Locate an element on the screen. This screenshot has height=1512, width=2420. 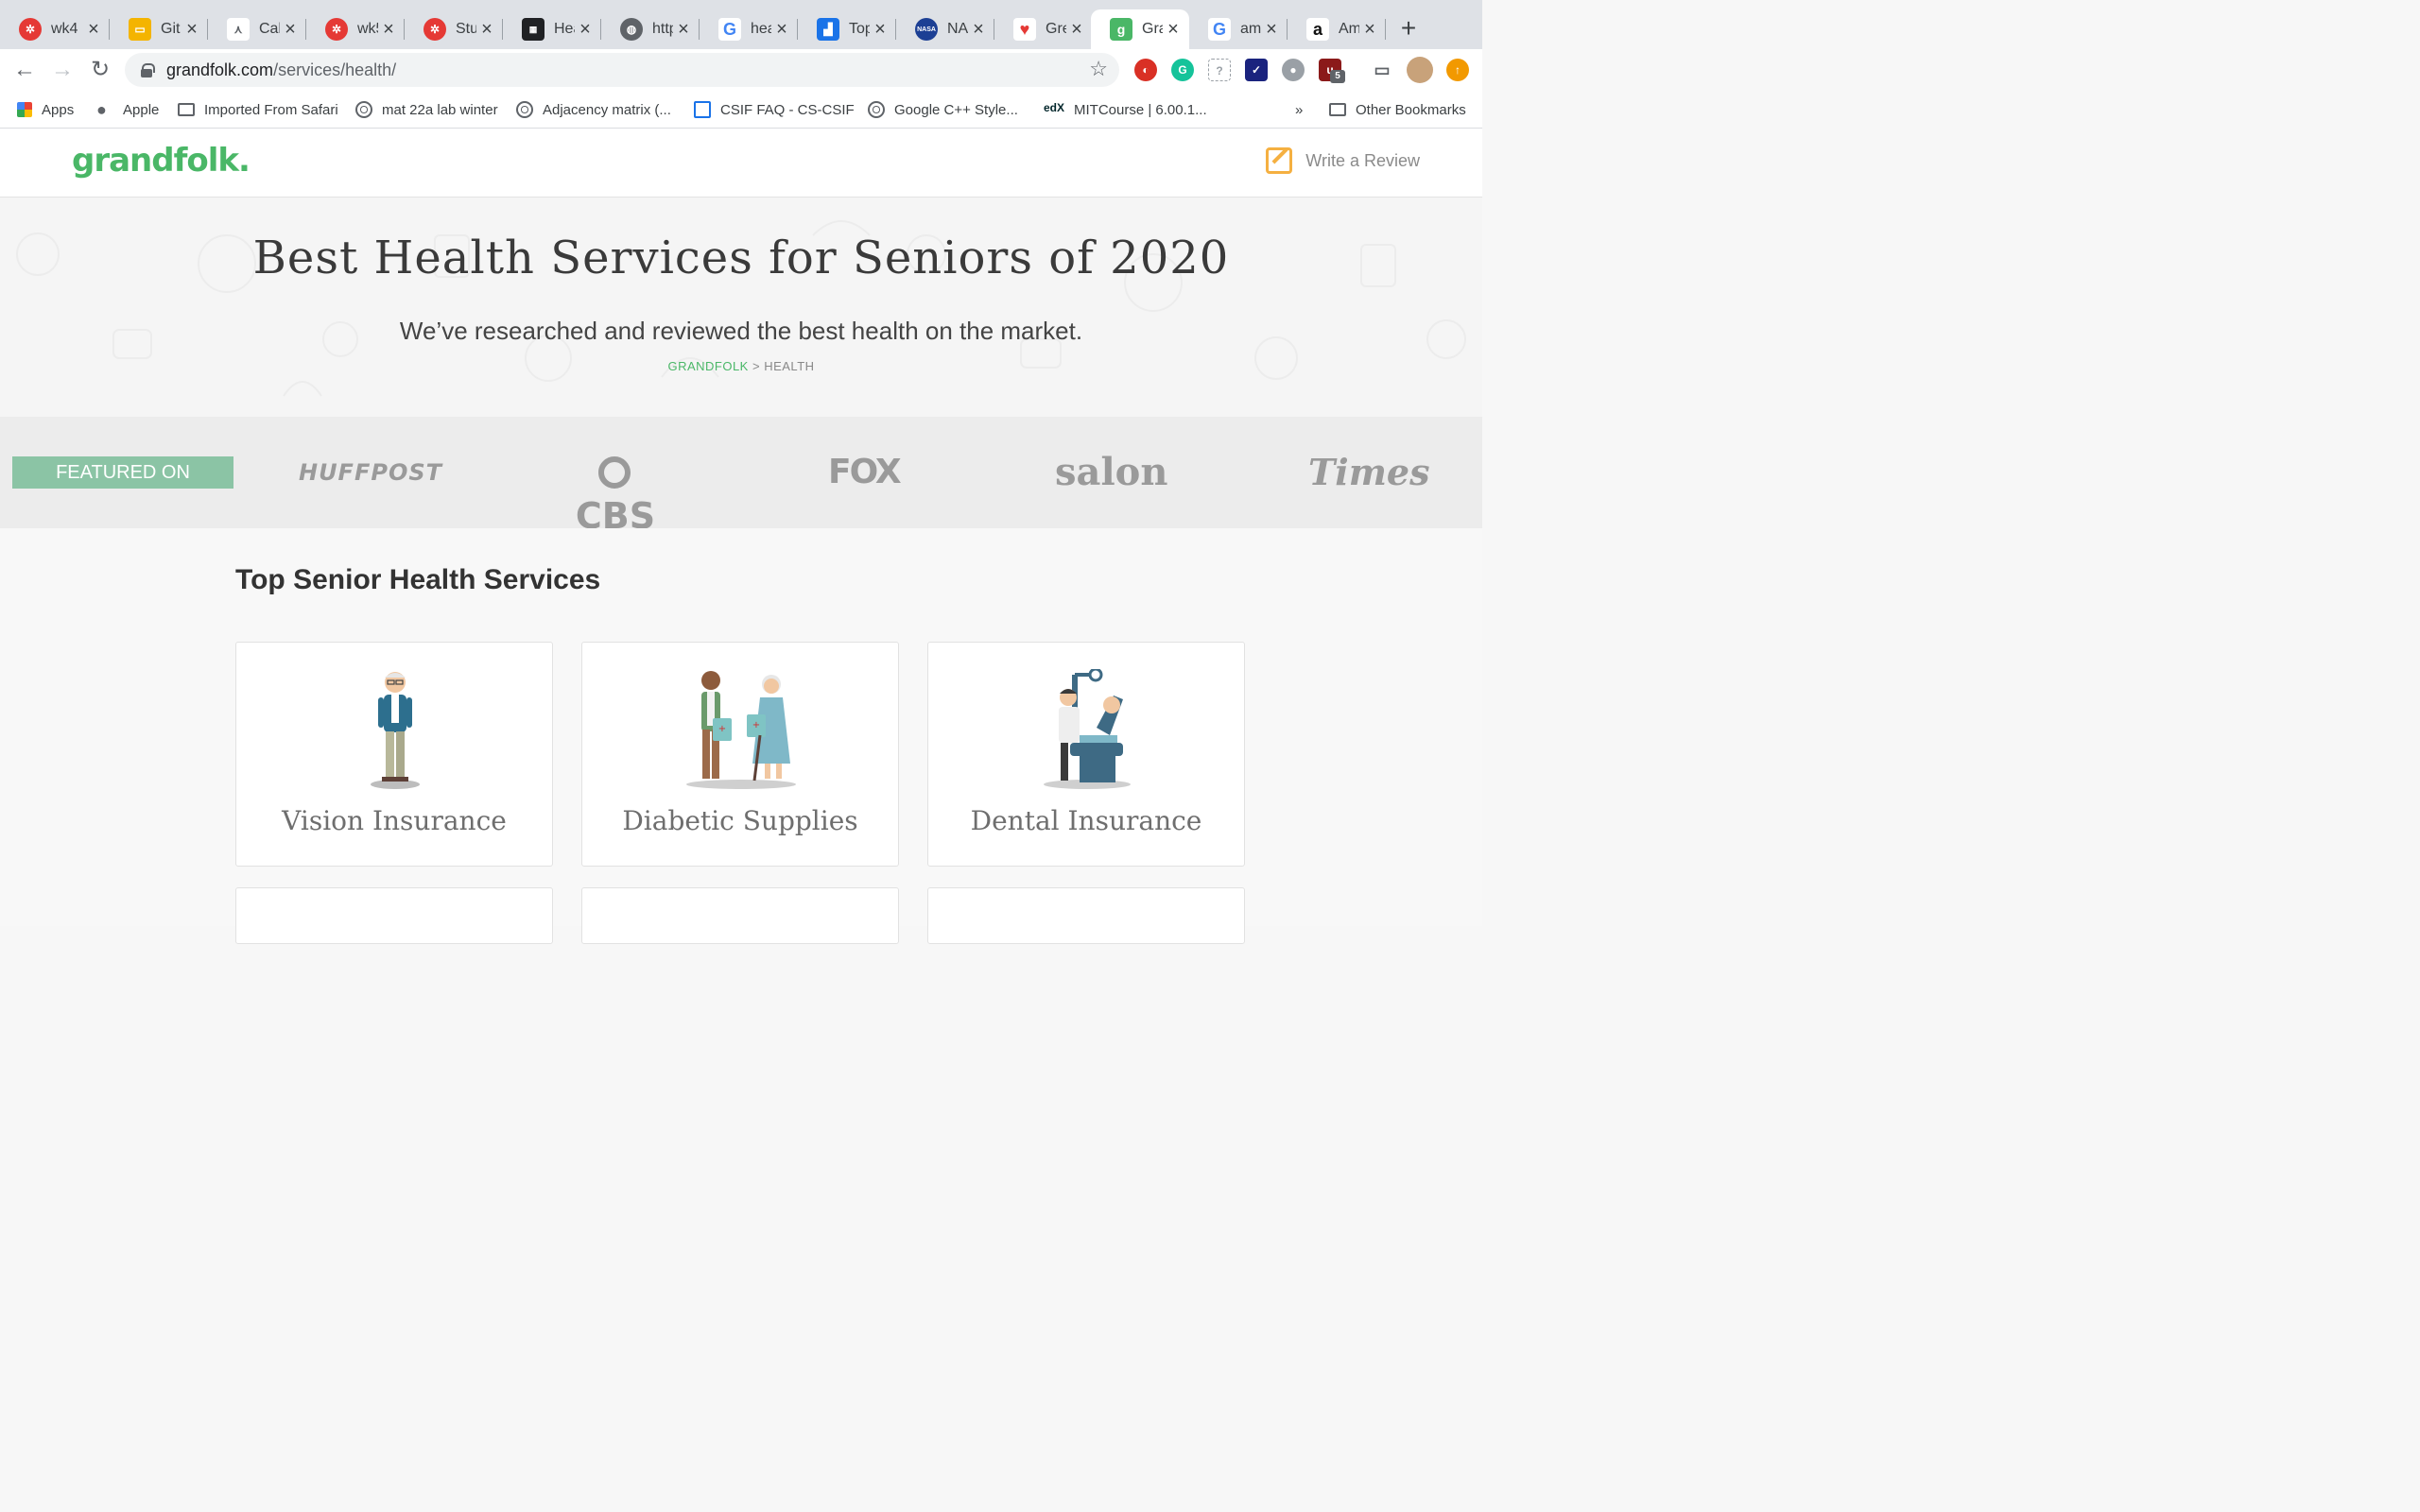
avatar is located at coordinates (1420, 70).